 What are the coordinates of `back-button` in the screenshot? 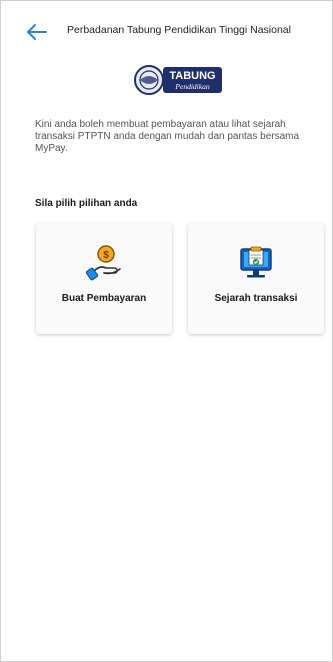 It's located at (37, 32).